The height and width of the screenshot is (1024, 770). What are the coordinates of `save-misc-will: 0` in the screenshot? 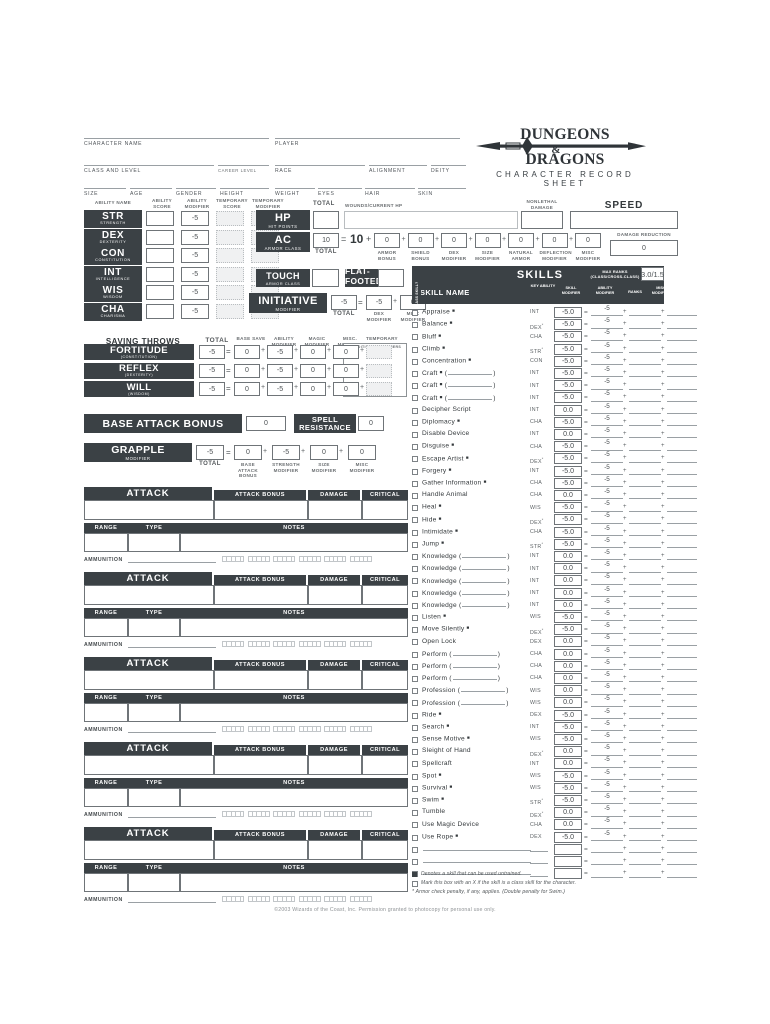 It's located at (346, 389).